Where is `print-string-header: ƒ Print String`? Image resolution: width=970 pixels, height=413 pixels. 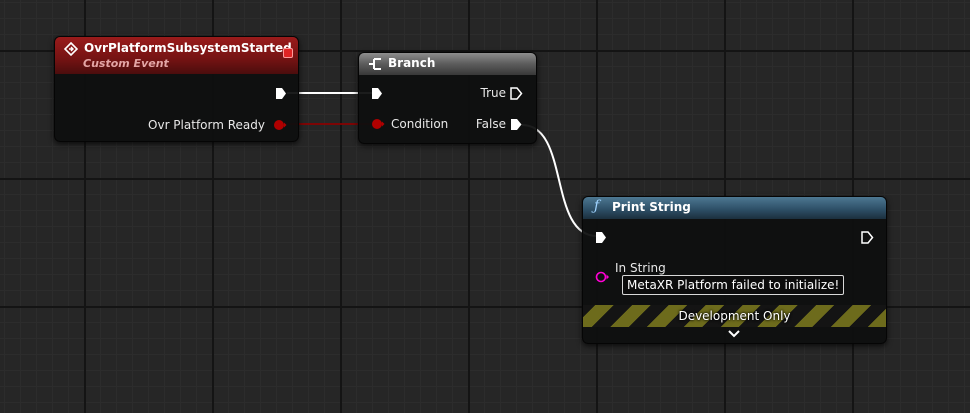
print-string-header: ƒ Print String is located at coordinates (734, 208).